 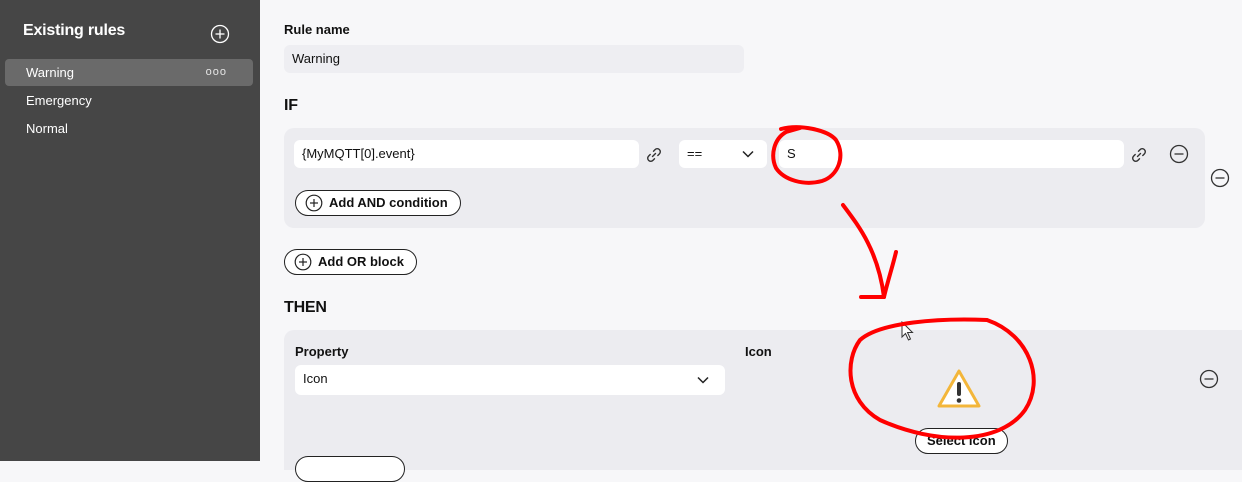 What do you see at coordinates (50, 72) in the screenshot?
I see `sidebar-item-label: Warning` at bounding box center [50, 72].